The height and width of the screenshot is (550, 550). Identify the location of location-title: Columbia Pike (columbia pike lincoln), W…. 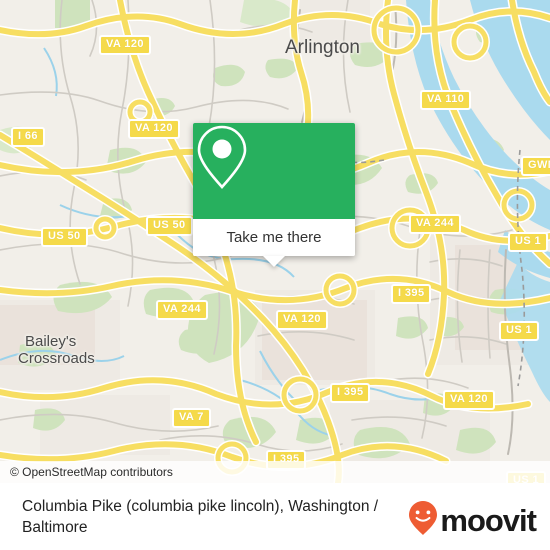
(200, 516).